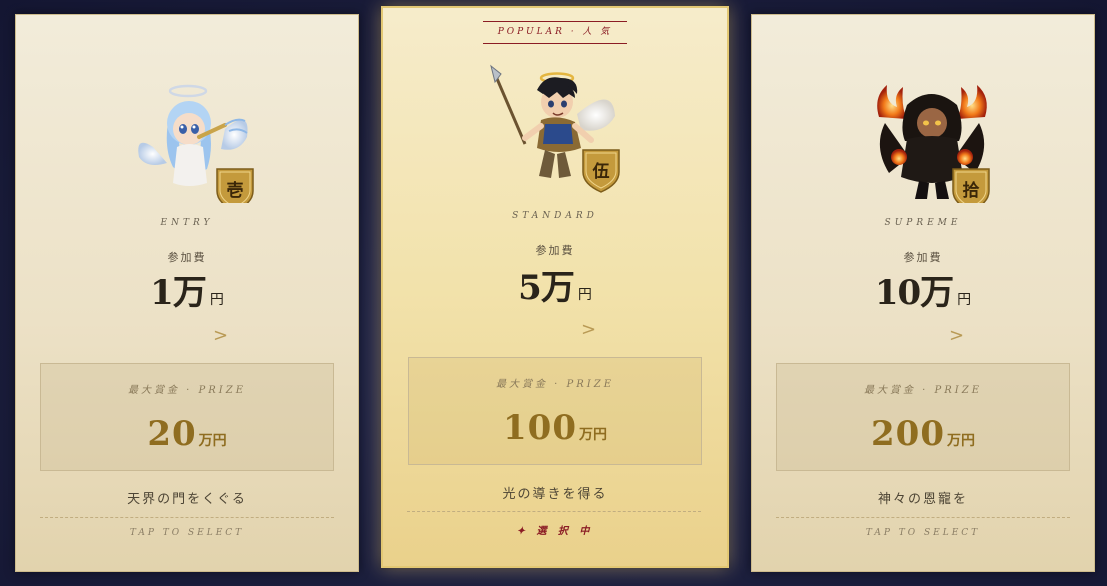 The image size is (1107, 586). I want to click on selected-indicator: ✦ 選 択 中, so click(555, 531).